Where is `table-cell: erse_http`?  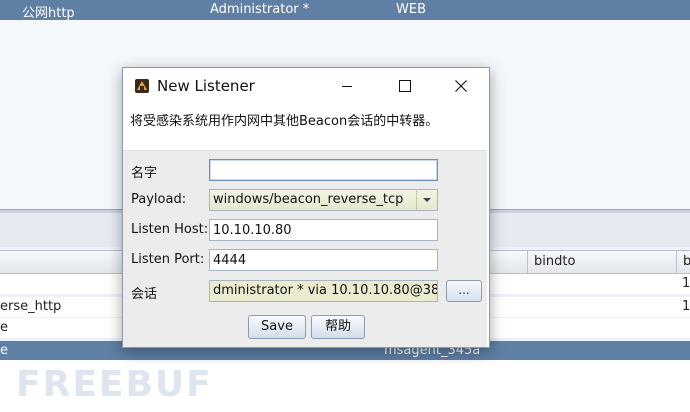 table-cell: erse_http is located at coordinates (31, 306).